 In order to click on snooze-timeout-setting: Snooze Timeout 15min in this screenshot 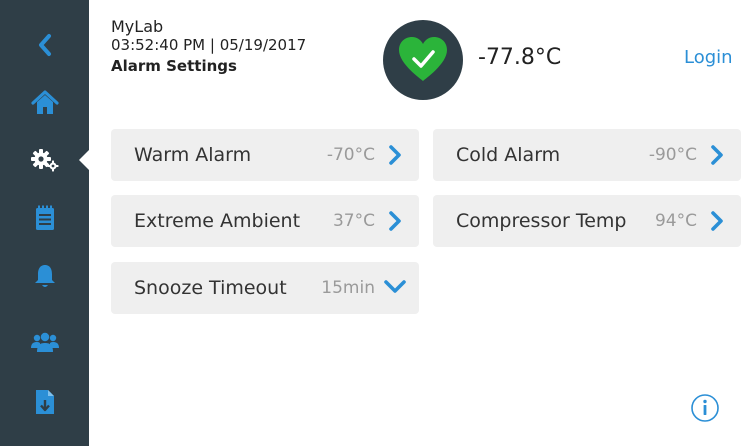, I will do `click(265, 288)`.